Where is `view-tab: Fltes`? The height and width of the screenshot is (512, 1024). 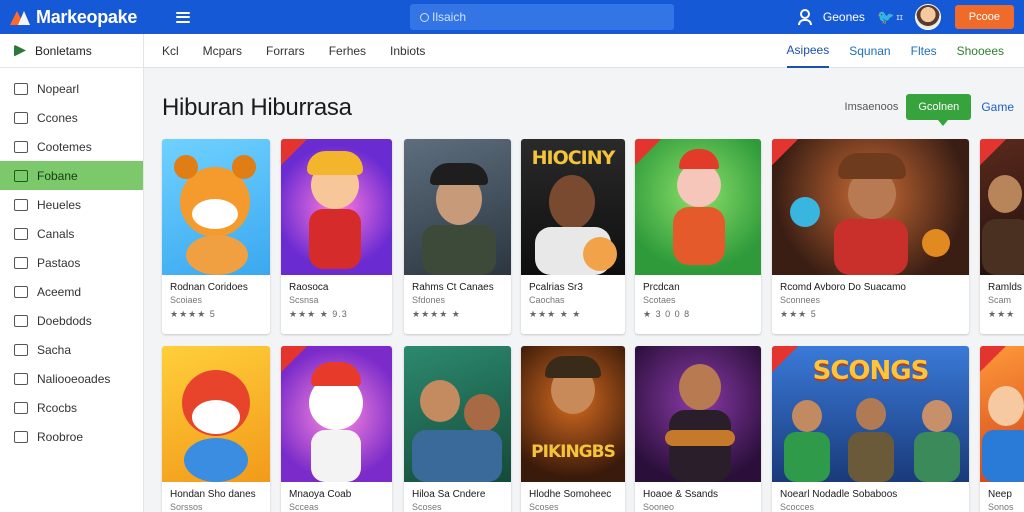
view-tab: Fltes is located at coordinates (924, 51).